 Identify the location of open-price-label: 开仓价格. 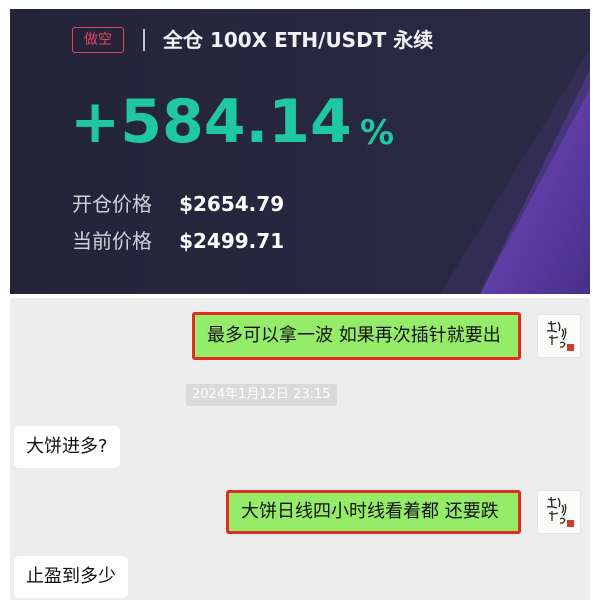
(112, 204).